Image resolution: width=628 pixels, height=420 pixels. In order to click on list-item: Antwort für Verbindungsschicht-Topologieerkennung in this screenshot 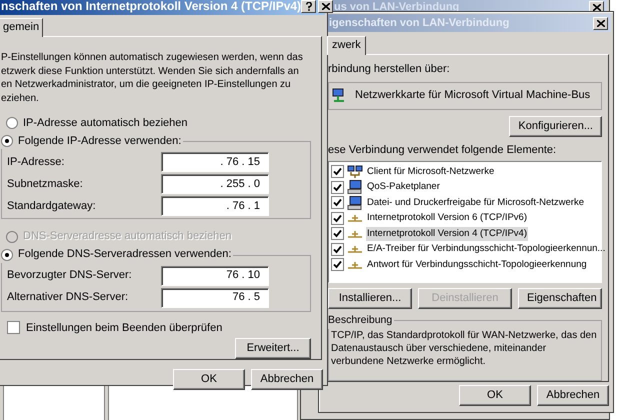, I will do `click(477, 265)`.